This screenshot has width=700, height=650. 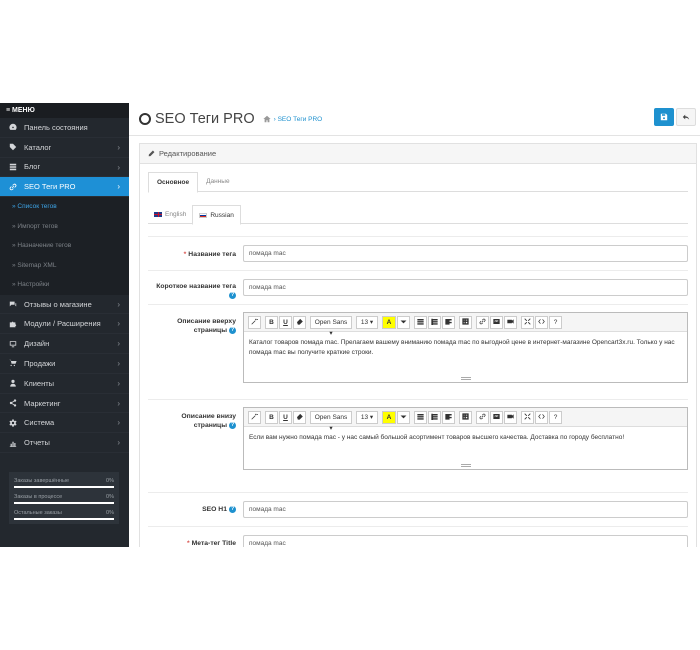 I want to click on uk-flag-icon, so click(x=158, y=214).